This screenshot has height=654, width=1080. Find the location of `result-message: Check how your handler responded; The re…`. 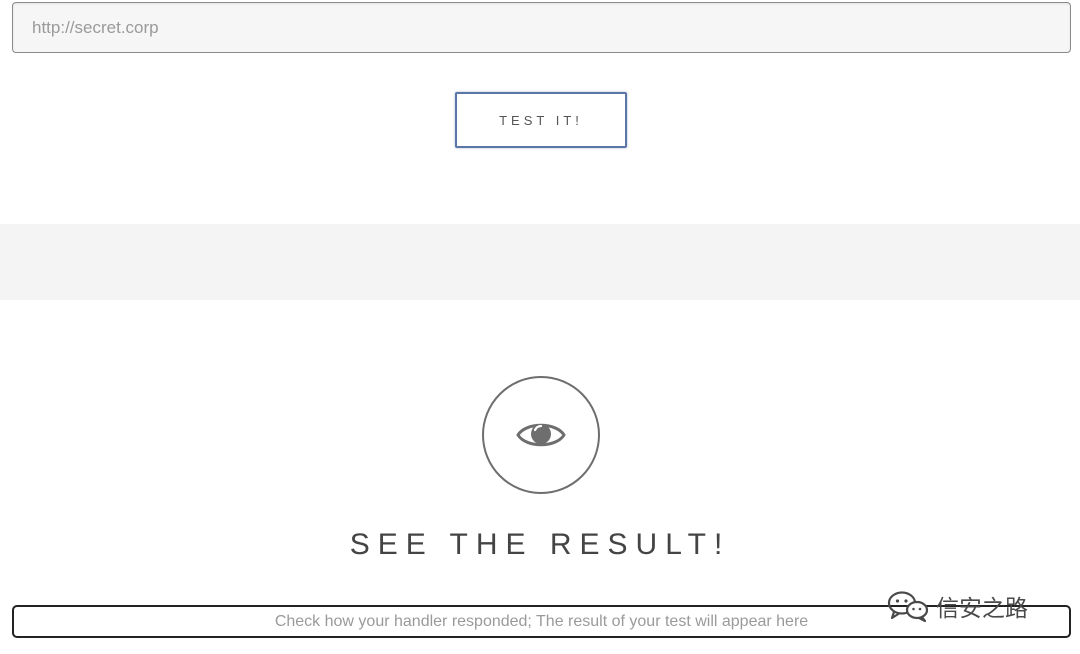

result-message: Check how your handler responded; The re… is located at coordinates (541, 621).